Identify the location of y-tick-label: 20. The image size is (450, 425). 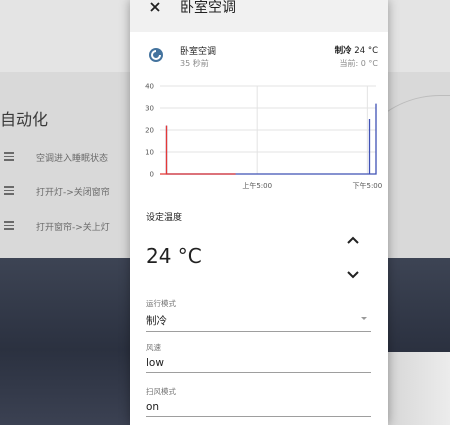
(149, 131).